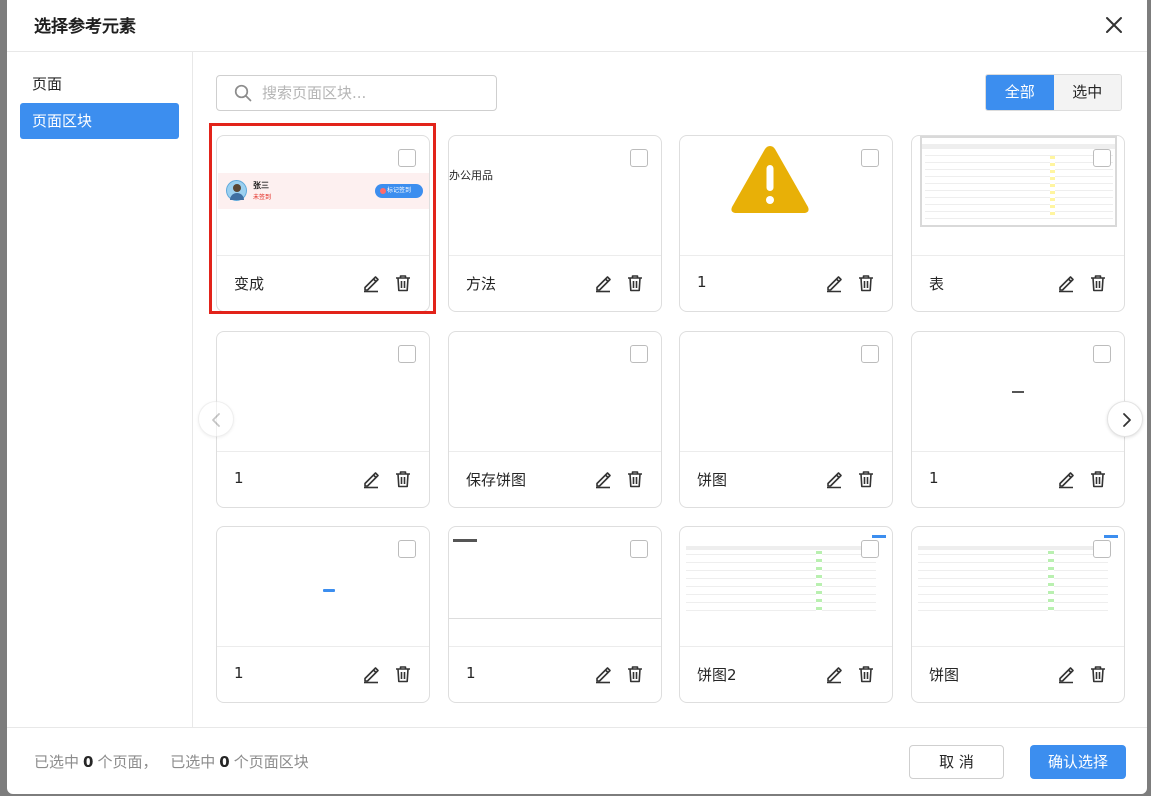 Image resolution: width=1151 pixels, height=796 pixels. I want to click on pages-count: 0, so click(88, 762).